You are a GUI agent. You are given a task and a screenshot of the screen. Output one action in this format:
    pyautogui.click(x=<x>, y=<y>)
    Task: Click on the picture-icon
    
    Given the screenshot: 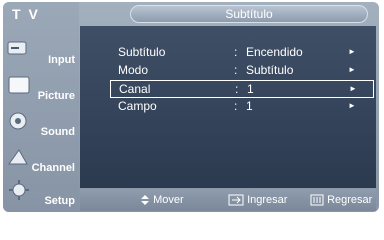 What is the action you would take?
    pyautogui.click(x=19, y=85)
    